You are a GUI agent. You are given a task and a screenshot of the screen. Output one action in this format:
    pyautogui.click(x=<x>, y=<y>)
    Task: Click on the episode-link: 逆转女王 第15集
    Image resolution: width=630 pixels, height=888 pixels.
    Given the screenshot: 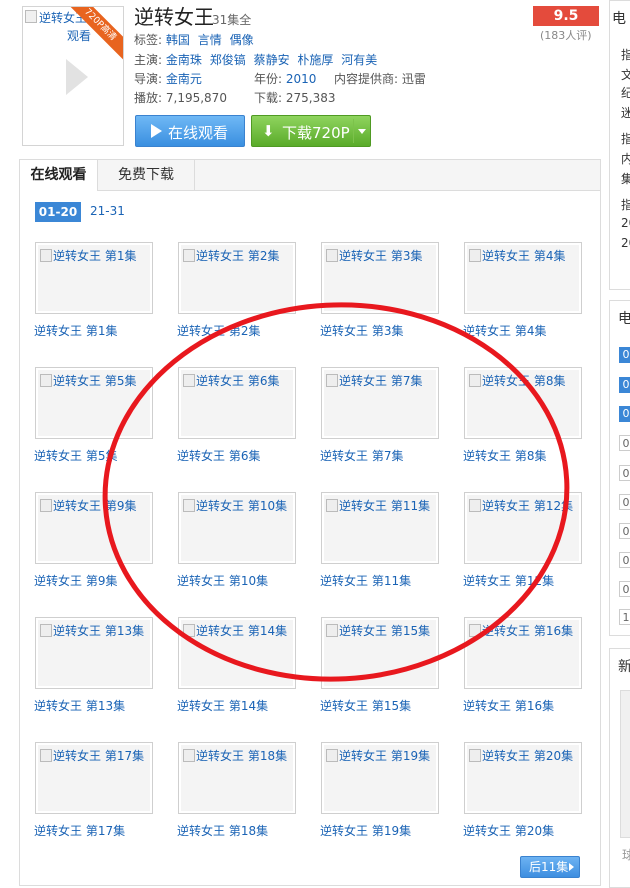 What is the action you would take?
    pyautogui.click(x=365, y=705)
    